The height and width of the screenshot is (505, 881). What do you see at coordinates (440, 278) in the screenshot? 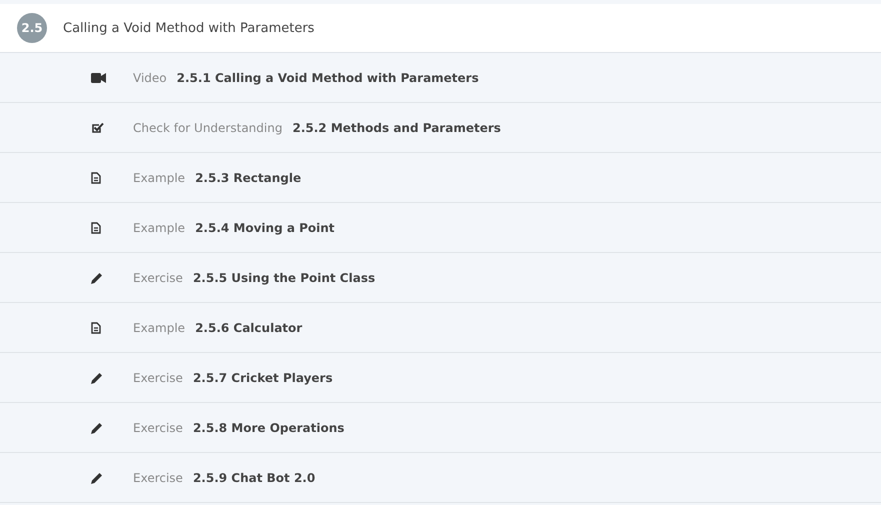
I see `lesson-row: Exercise 2.5.5 Using the Point Class` at bounding box center [440, 278].